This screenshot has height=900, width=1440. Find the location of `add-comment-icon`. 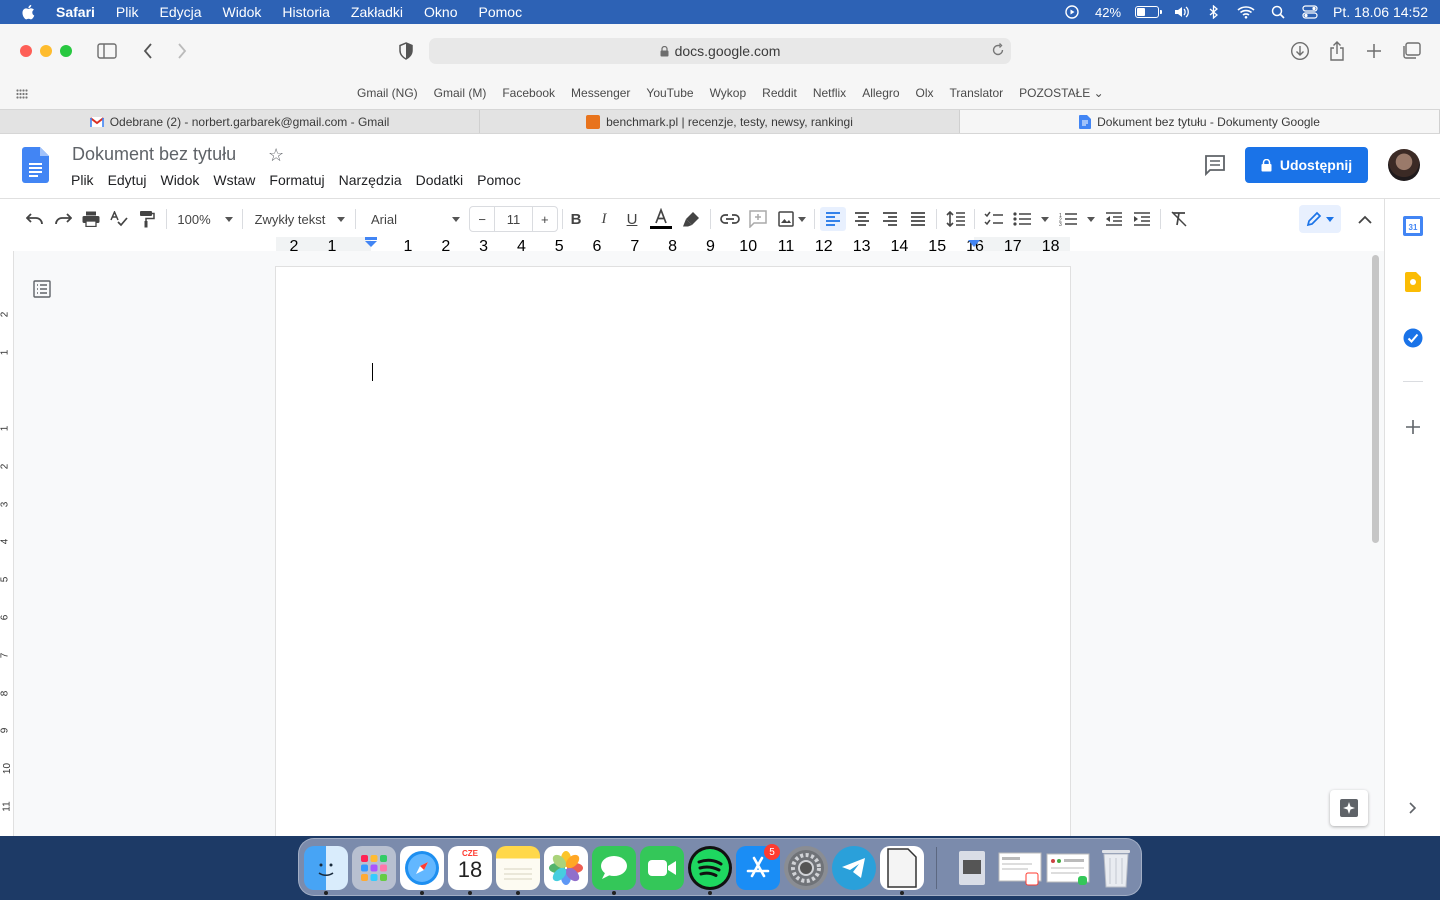

add-comment-icon is located at coordinates (758, 219).